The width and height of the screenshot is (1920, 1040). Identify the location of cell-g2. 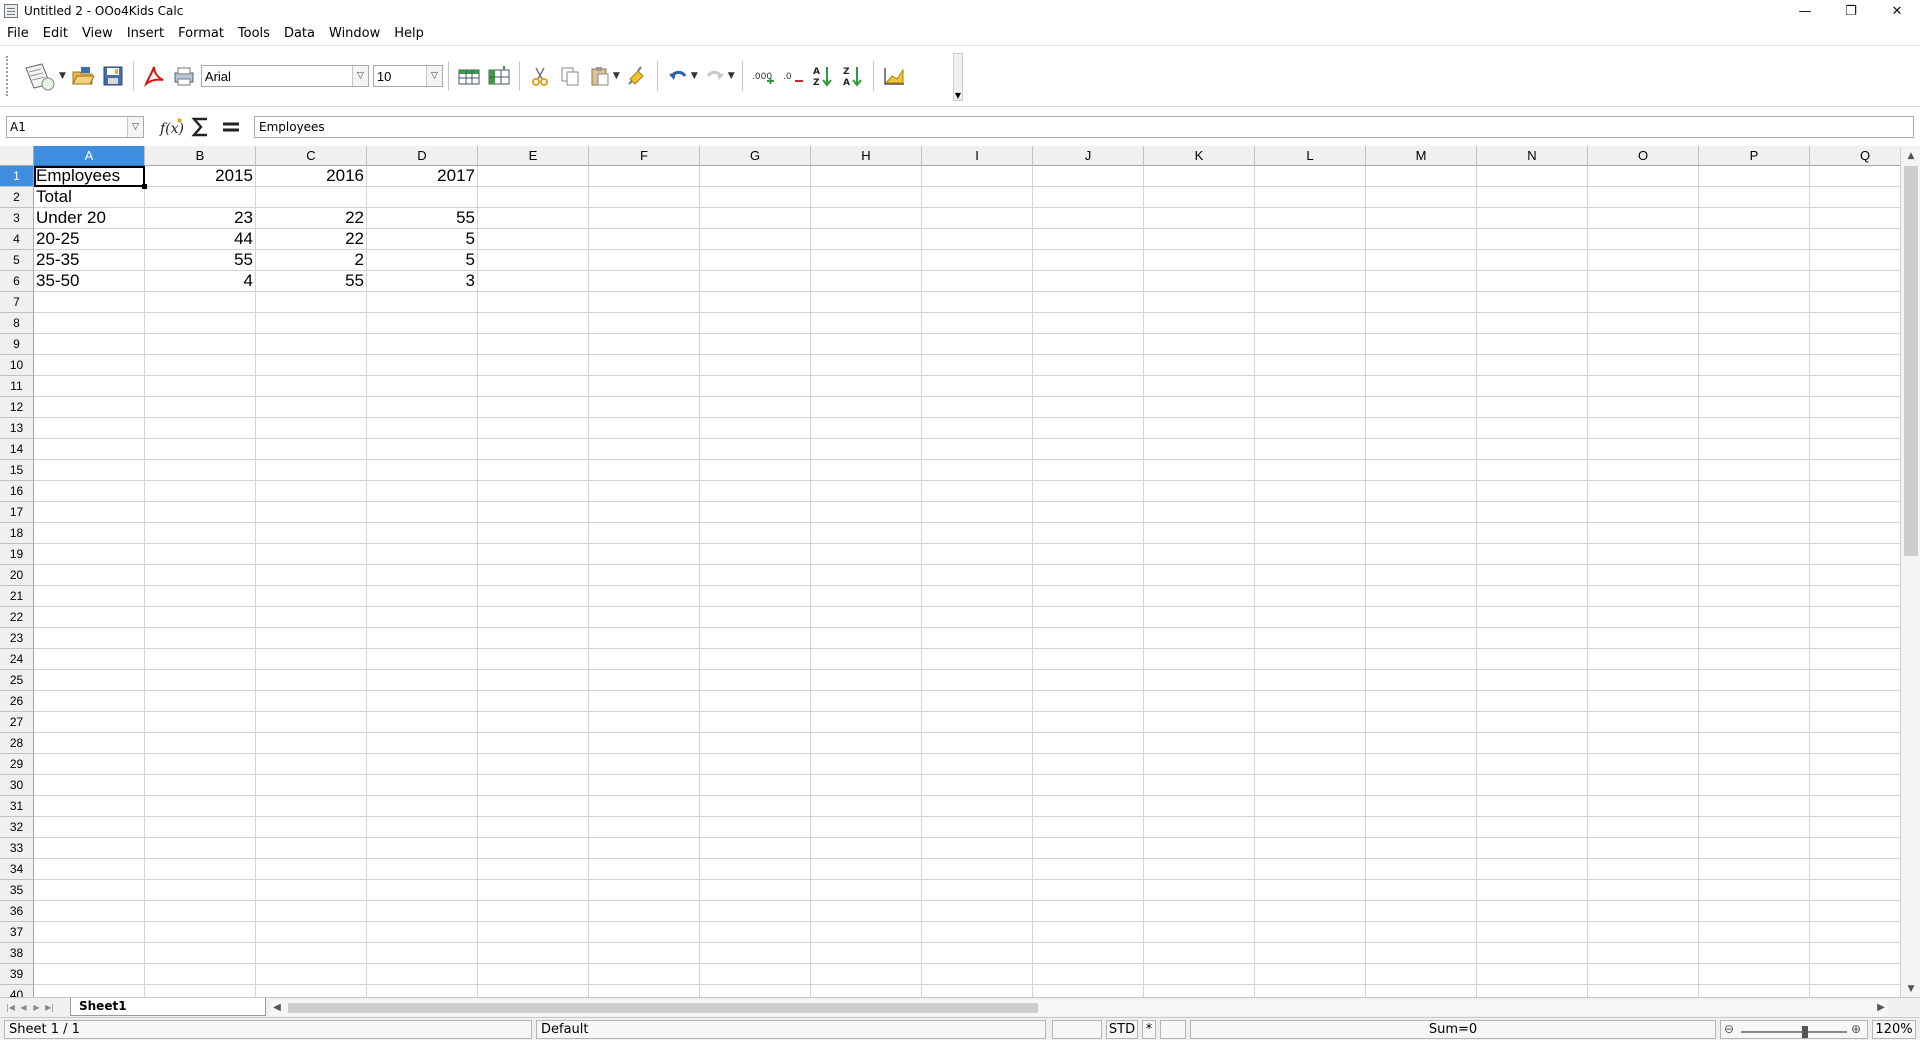
(755, 197).